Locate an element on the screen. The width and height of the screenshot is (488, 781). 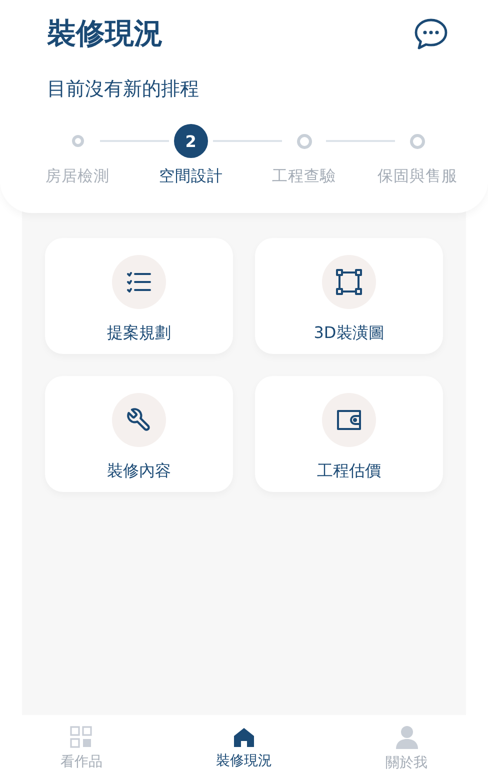
person-icon is located at coordinates (407, 736).